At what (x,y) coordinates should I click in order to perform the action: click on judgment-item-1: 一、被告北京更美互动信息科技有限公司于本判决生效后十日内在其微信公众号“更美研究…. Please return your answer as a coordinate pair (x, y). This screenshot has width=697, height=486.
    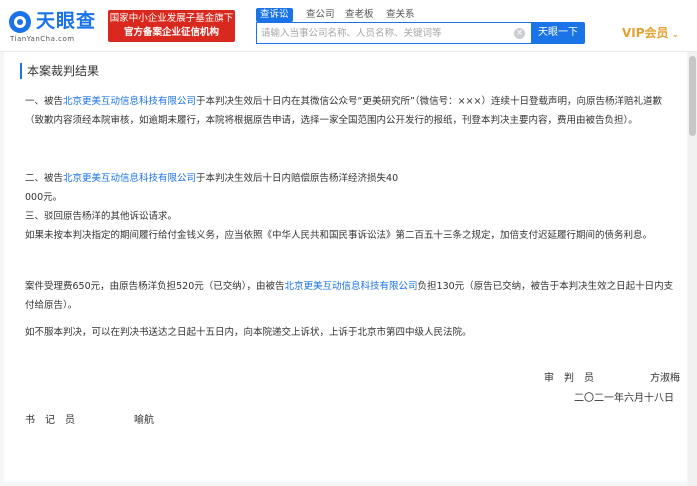
    Looking at the image, I should click on (344, 111).